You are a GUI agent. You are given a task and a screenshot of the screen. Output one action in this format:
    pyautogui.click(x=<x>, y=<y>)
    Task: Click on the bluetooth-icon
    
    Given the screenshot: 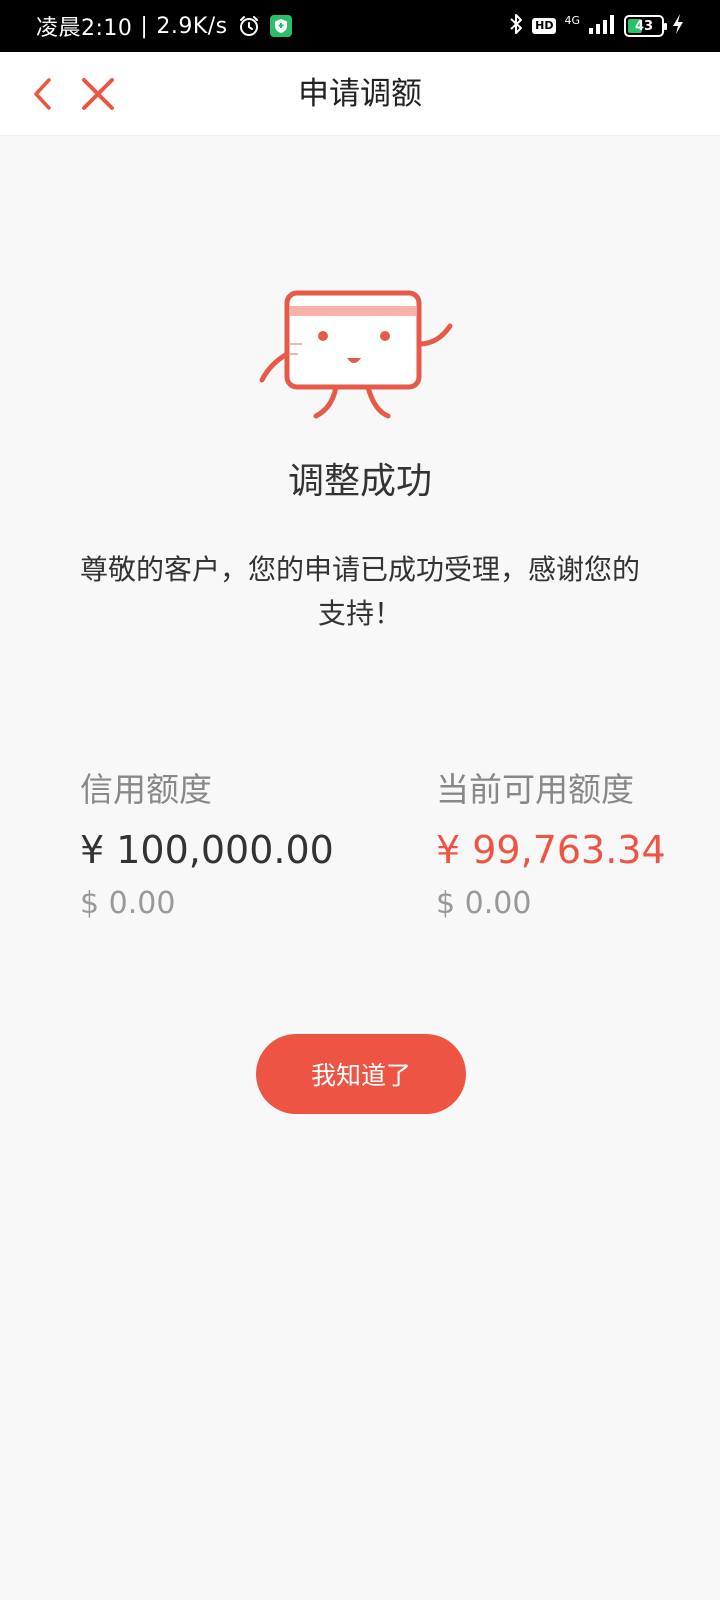 What is the action you would take?
    pyautogui.click(x=516, y=26)
    